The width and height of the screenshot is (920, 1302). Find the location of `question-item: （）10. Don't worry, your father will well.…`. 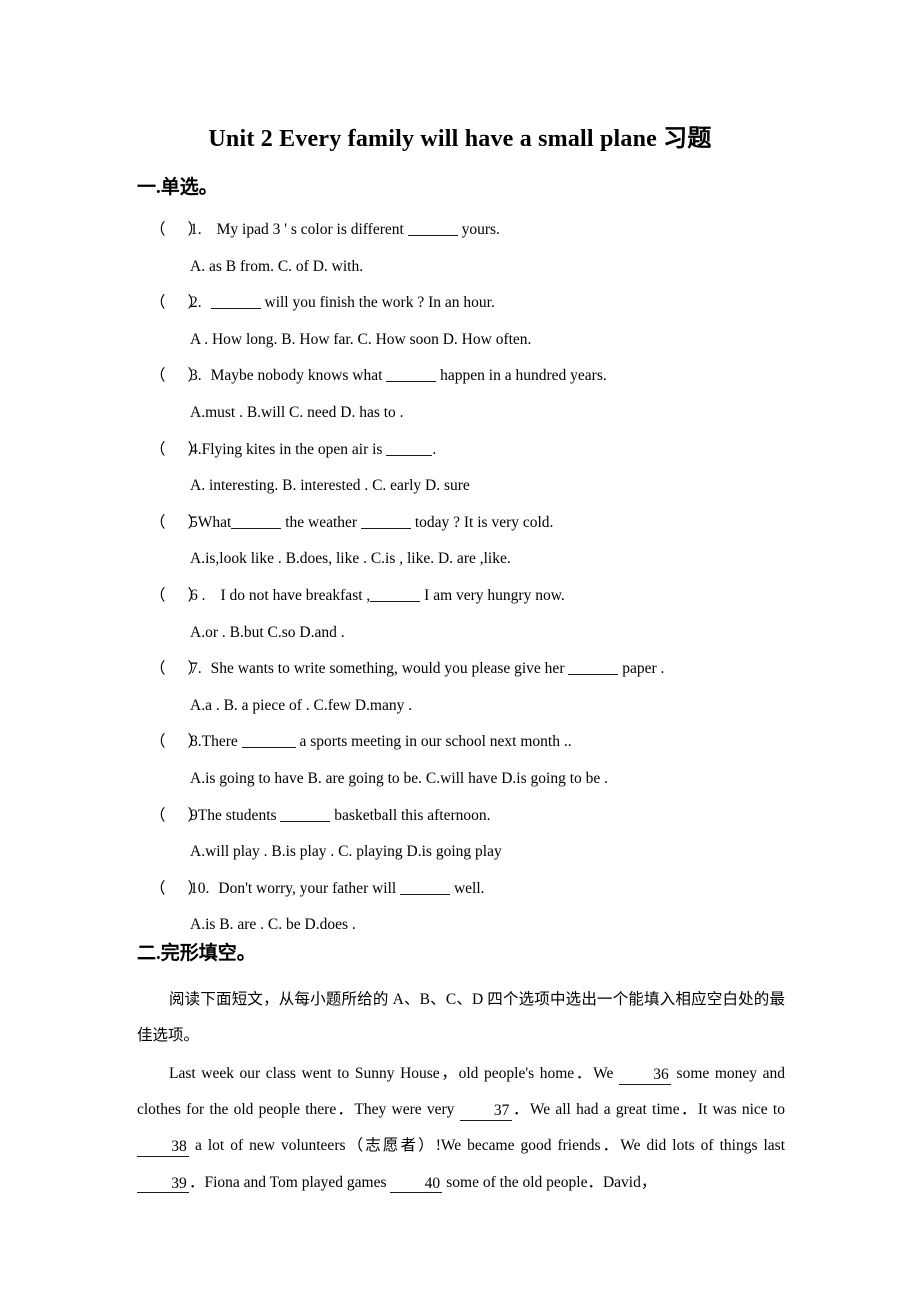

question-item: （）10. Don't worry, your father will well.… is located at coordinates (460, 907).